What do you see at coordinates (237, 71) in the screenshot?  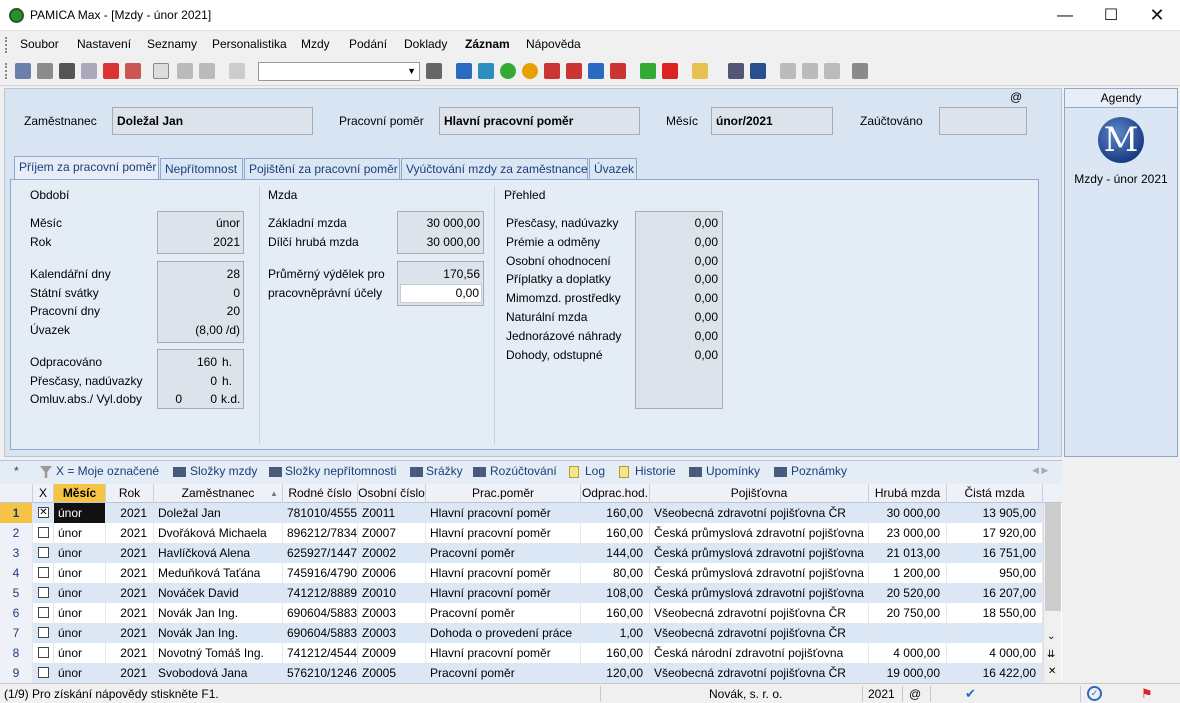 I see `duplicate-icon` at bounding box center [237, 71].